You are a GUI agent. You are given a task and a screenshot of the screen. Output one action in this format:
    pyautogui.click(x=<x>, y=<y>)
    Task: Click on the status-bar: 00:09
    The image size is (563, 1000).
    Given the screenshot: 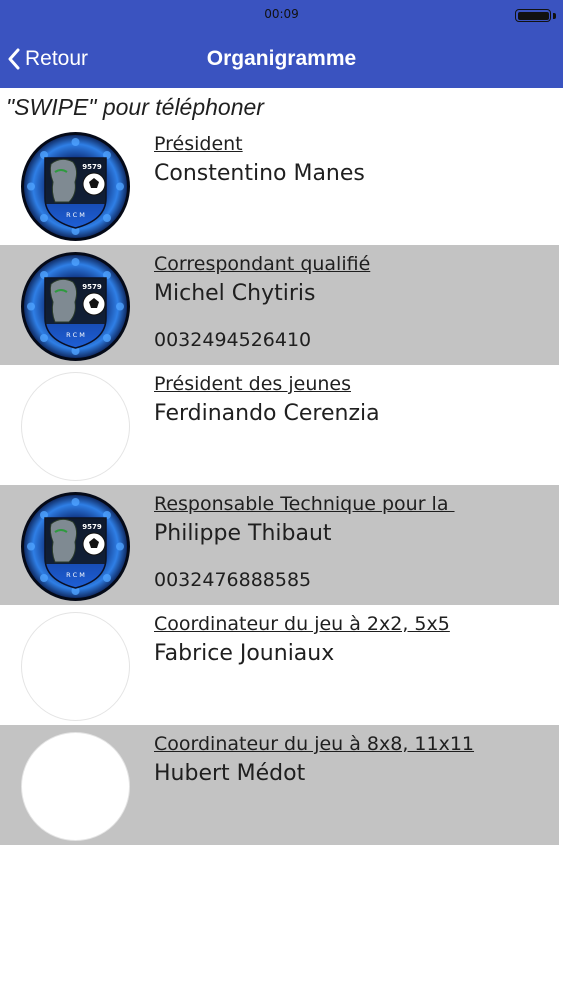 What is the action you would take?
    pyautogui.click(x=281, y=14)
    